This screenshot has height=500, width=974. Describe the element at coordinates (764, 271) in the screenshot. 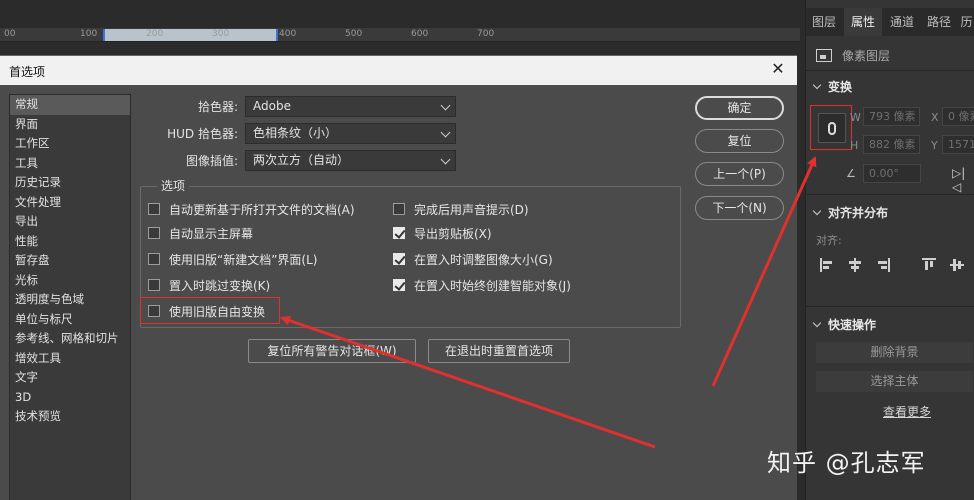

I see `annotation-arrow-right` at that location.